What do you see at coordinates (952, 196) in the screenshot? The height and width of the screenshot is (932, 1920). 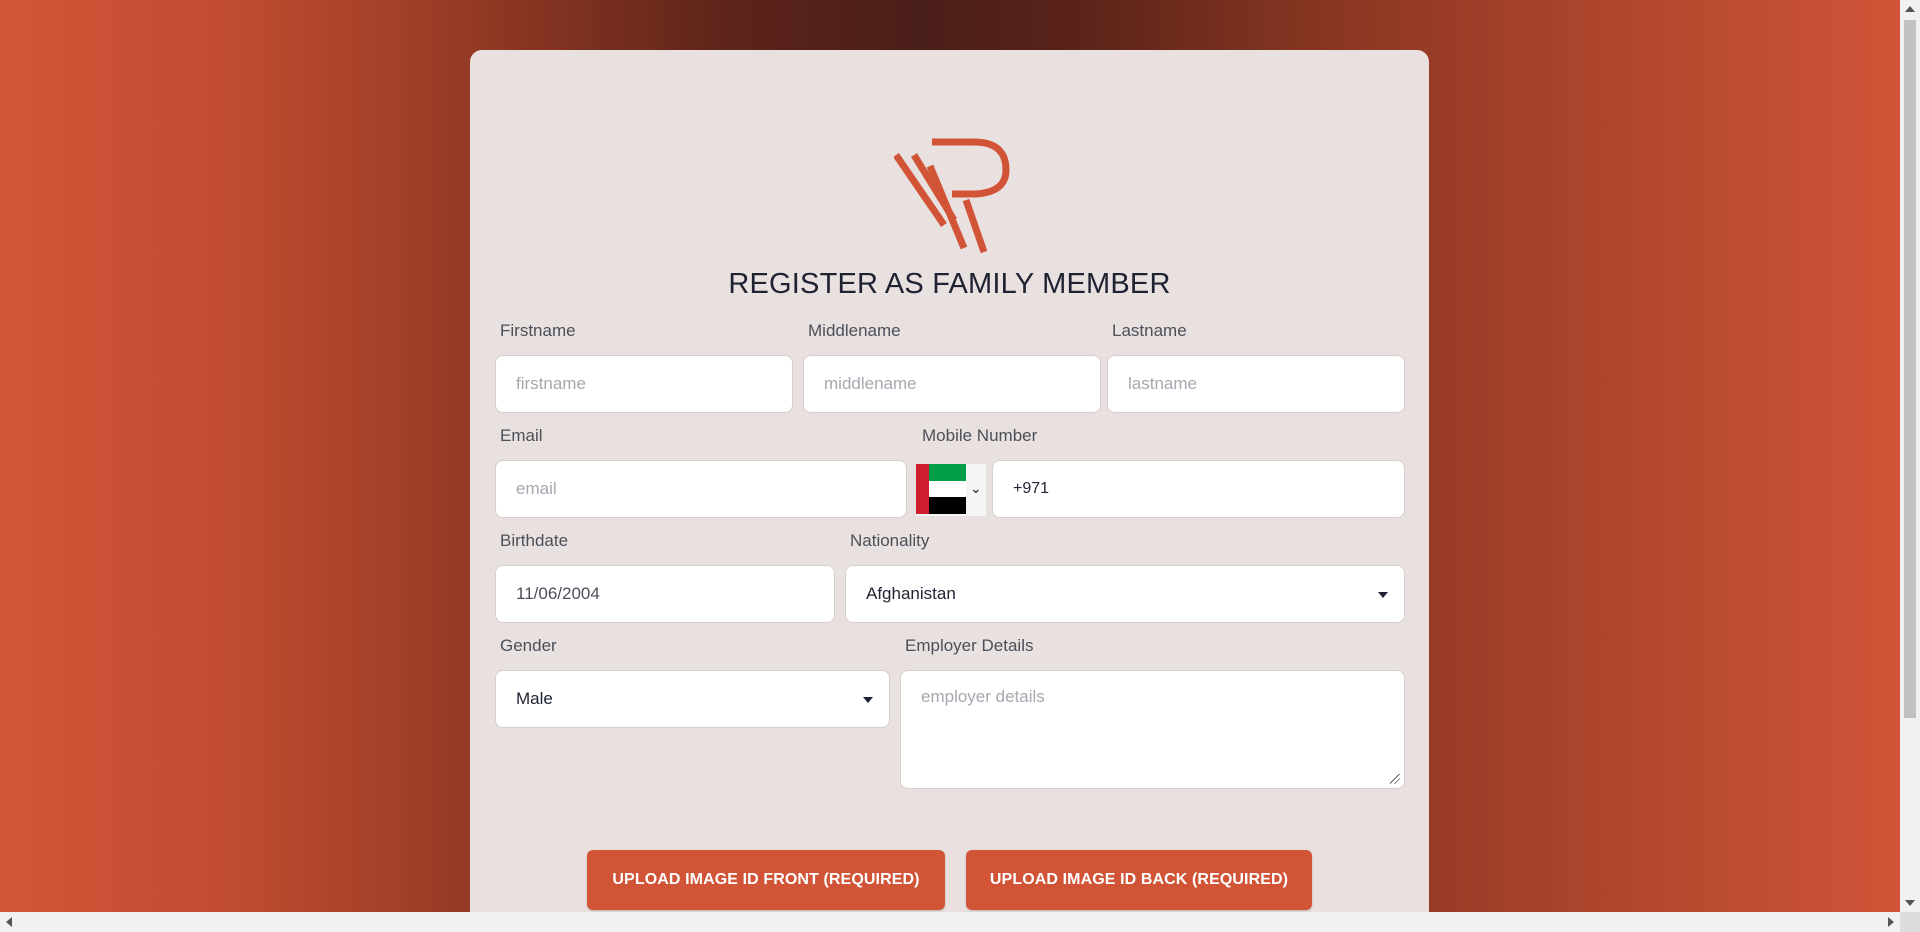 I see `wr-logo-icon` at bounding box center [952, 196].